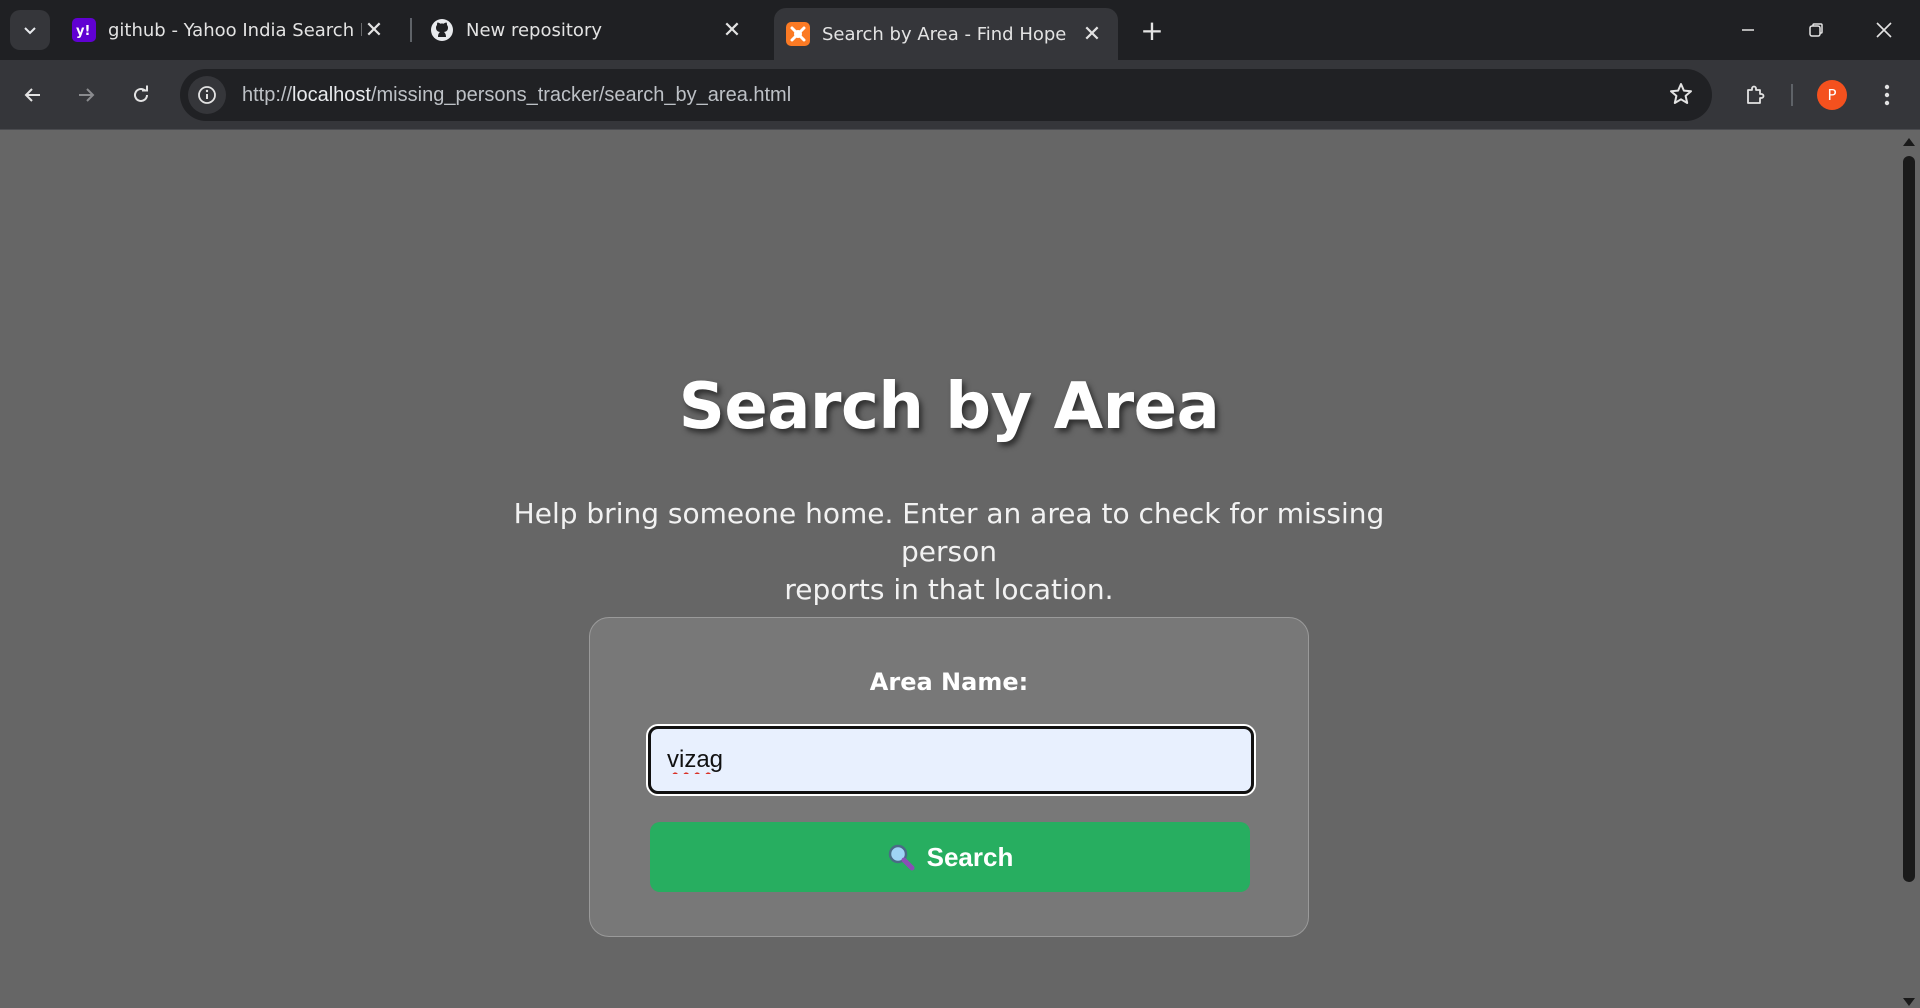 The width and height of the screenshot is (1920, 1008). I want to click on profile-avatar: P, so click(1832, 95).